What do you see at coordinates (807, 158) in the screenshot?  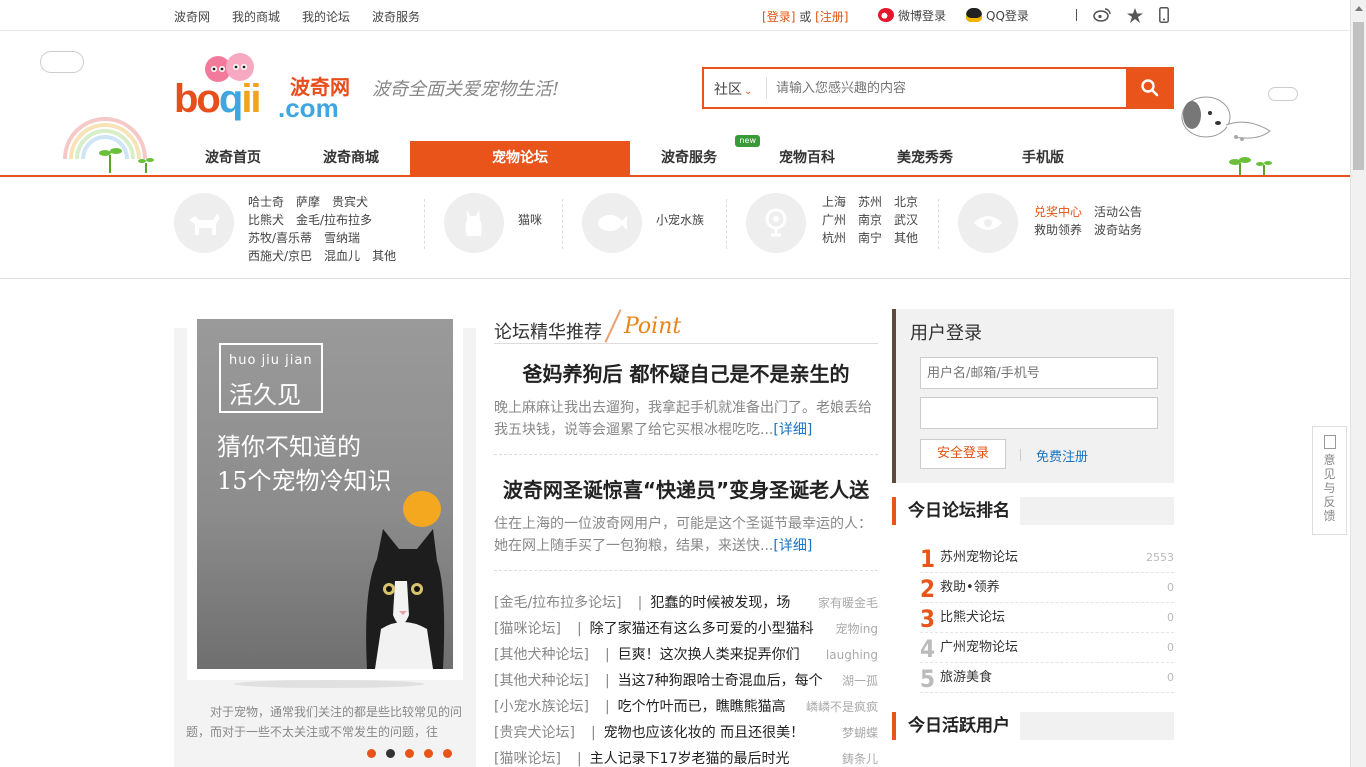 I see `nav-encyclopedia: 宠物百科` at bounding box center [807, 158].